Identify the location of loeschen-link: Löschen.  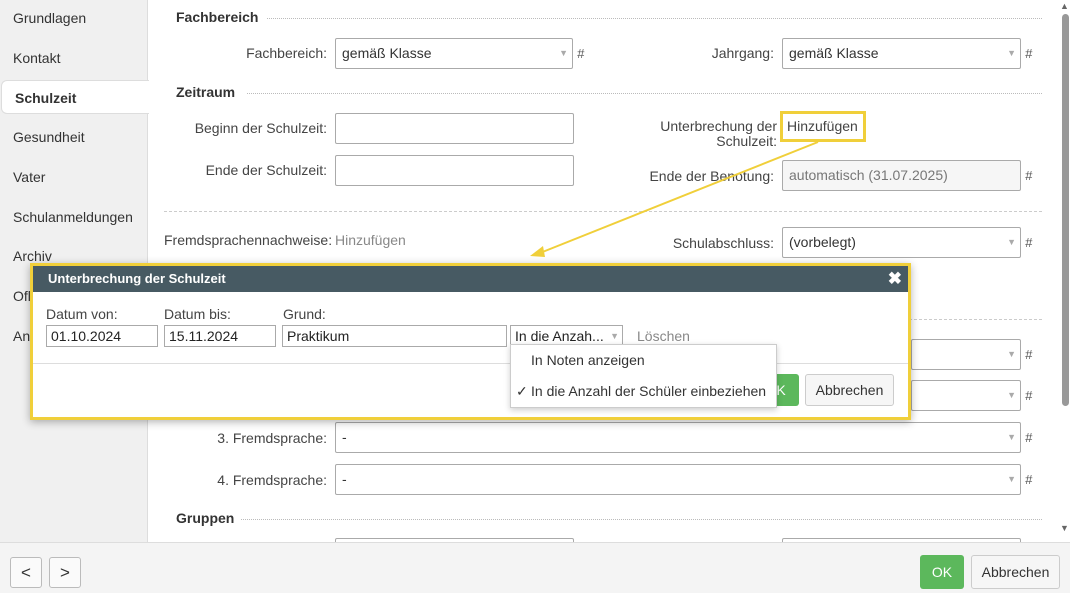
(663, 336).